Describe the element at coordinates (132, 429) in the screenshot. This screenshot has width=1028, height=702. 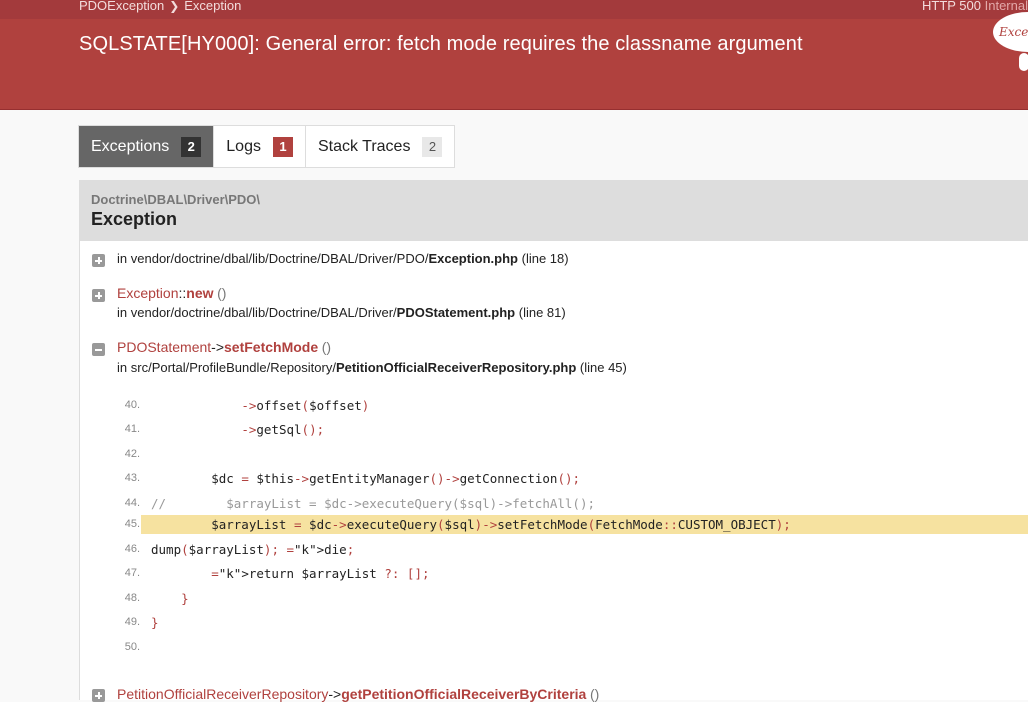
I see `line-number: 41.` at that location.